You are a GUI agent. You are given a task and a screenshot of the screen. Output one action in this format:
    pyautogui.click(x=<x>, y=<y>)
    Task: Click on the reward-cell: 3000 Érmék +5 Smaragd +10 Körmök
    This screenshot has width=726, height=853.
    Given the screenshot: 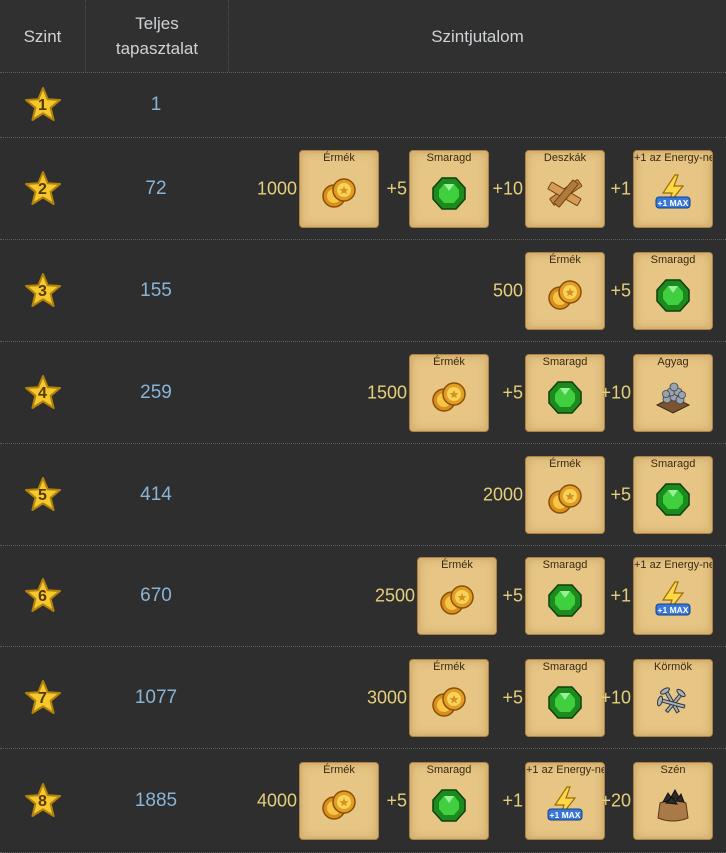 What is the action you would take?
    pyautogui.click(x=476, y=697)
    